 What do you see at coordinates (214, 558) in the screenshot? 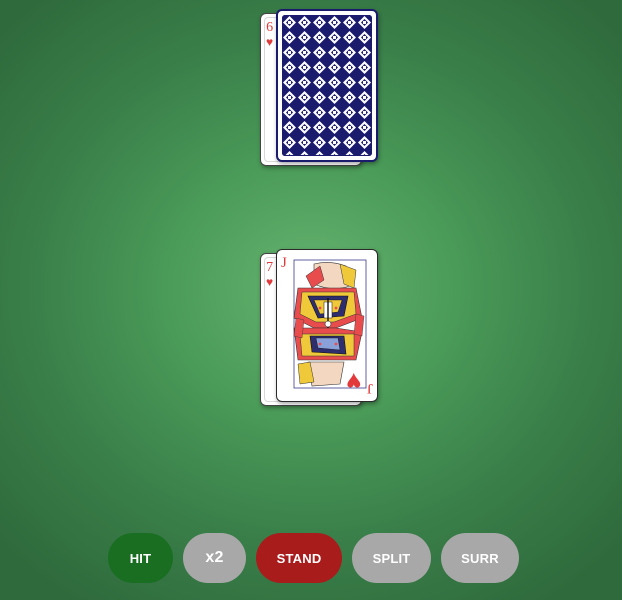
I see `double-button: x2` at bounding box center [214, 558].